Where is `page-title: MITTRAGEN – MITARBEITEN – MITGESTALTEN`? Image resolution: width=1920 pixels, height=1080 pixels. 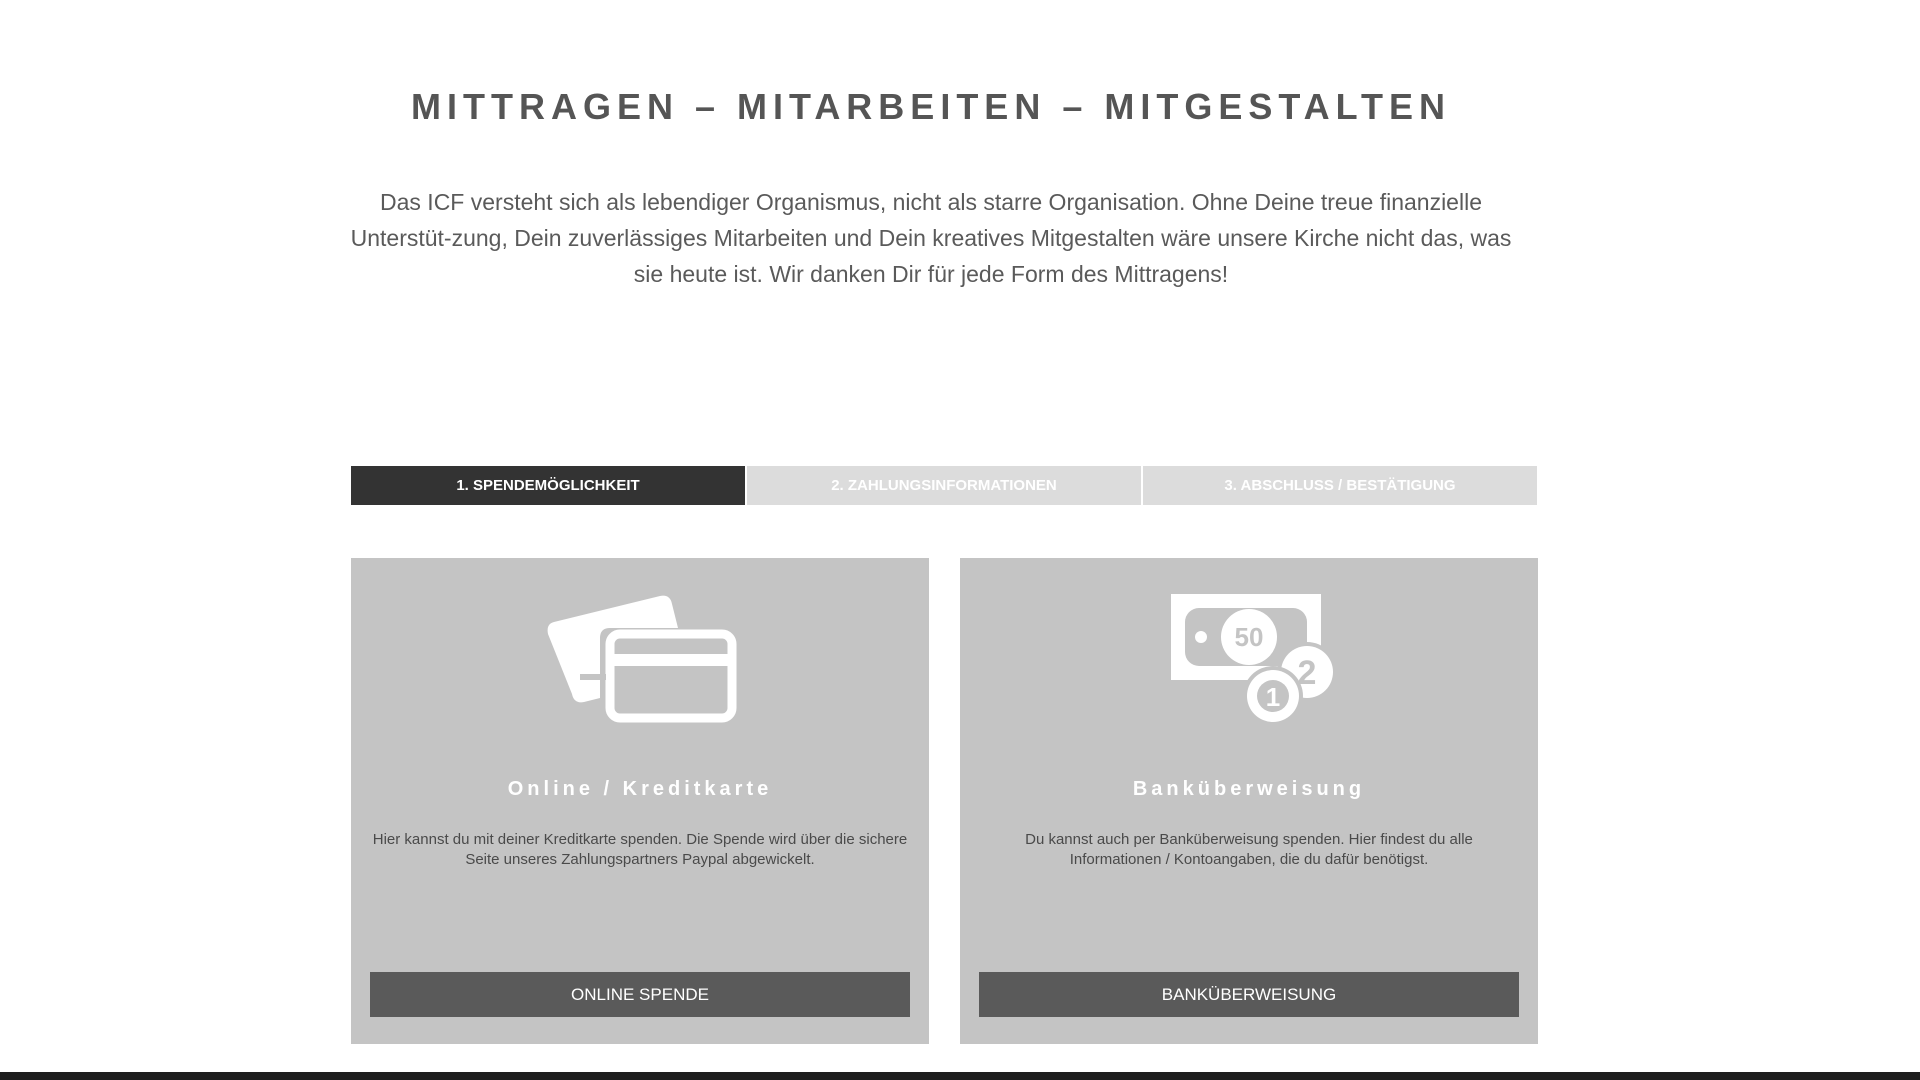 page-title: MITTRAGEN – MITARBEITEN – MITGESTALTEN is located at coordinates (931, 106).